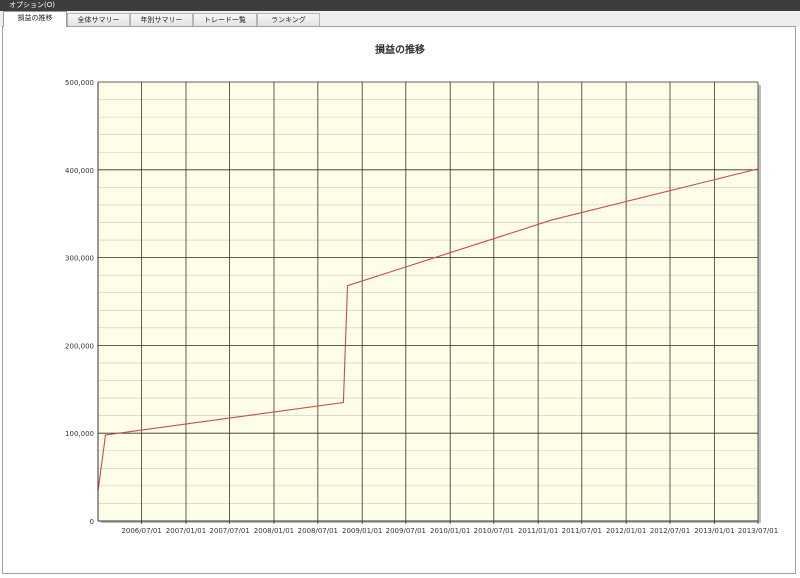  I want to click on x-tick-label: 2009/07/01, so click(406, 531).